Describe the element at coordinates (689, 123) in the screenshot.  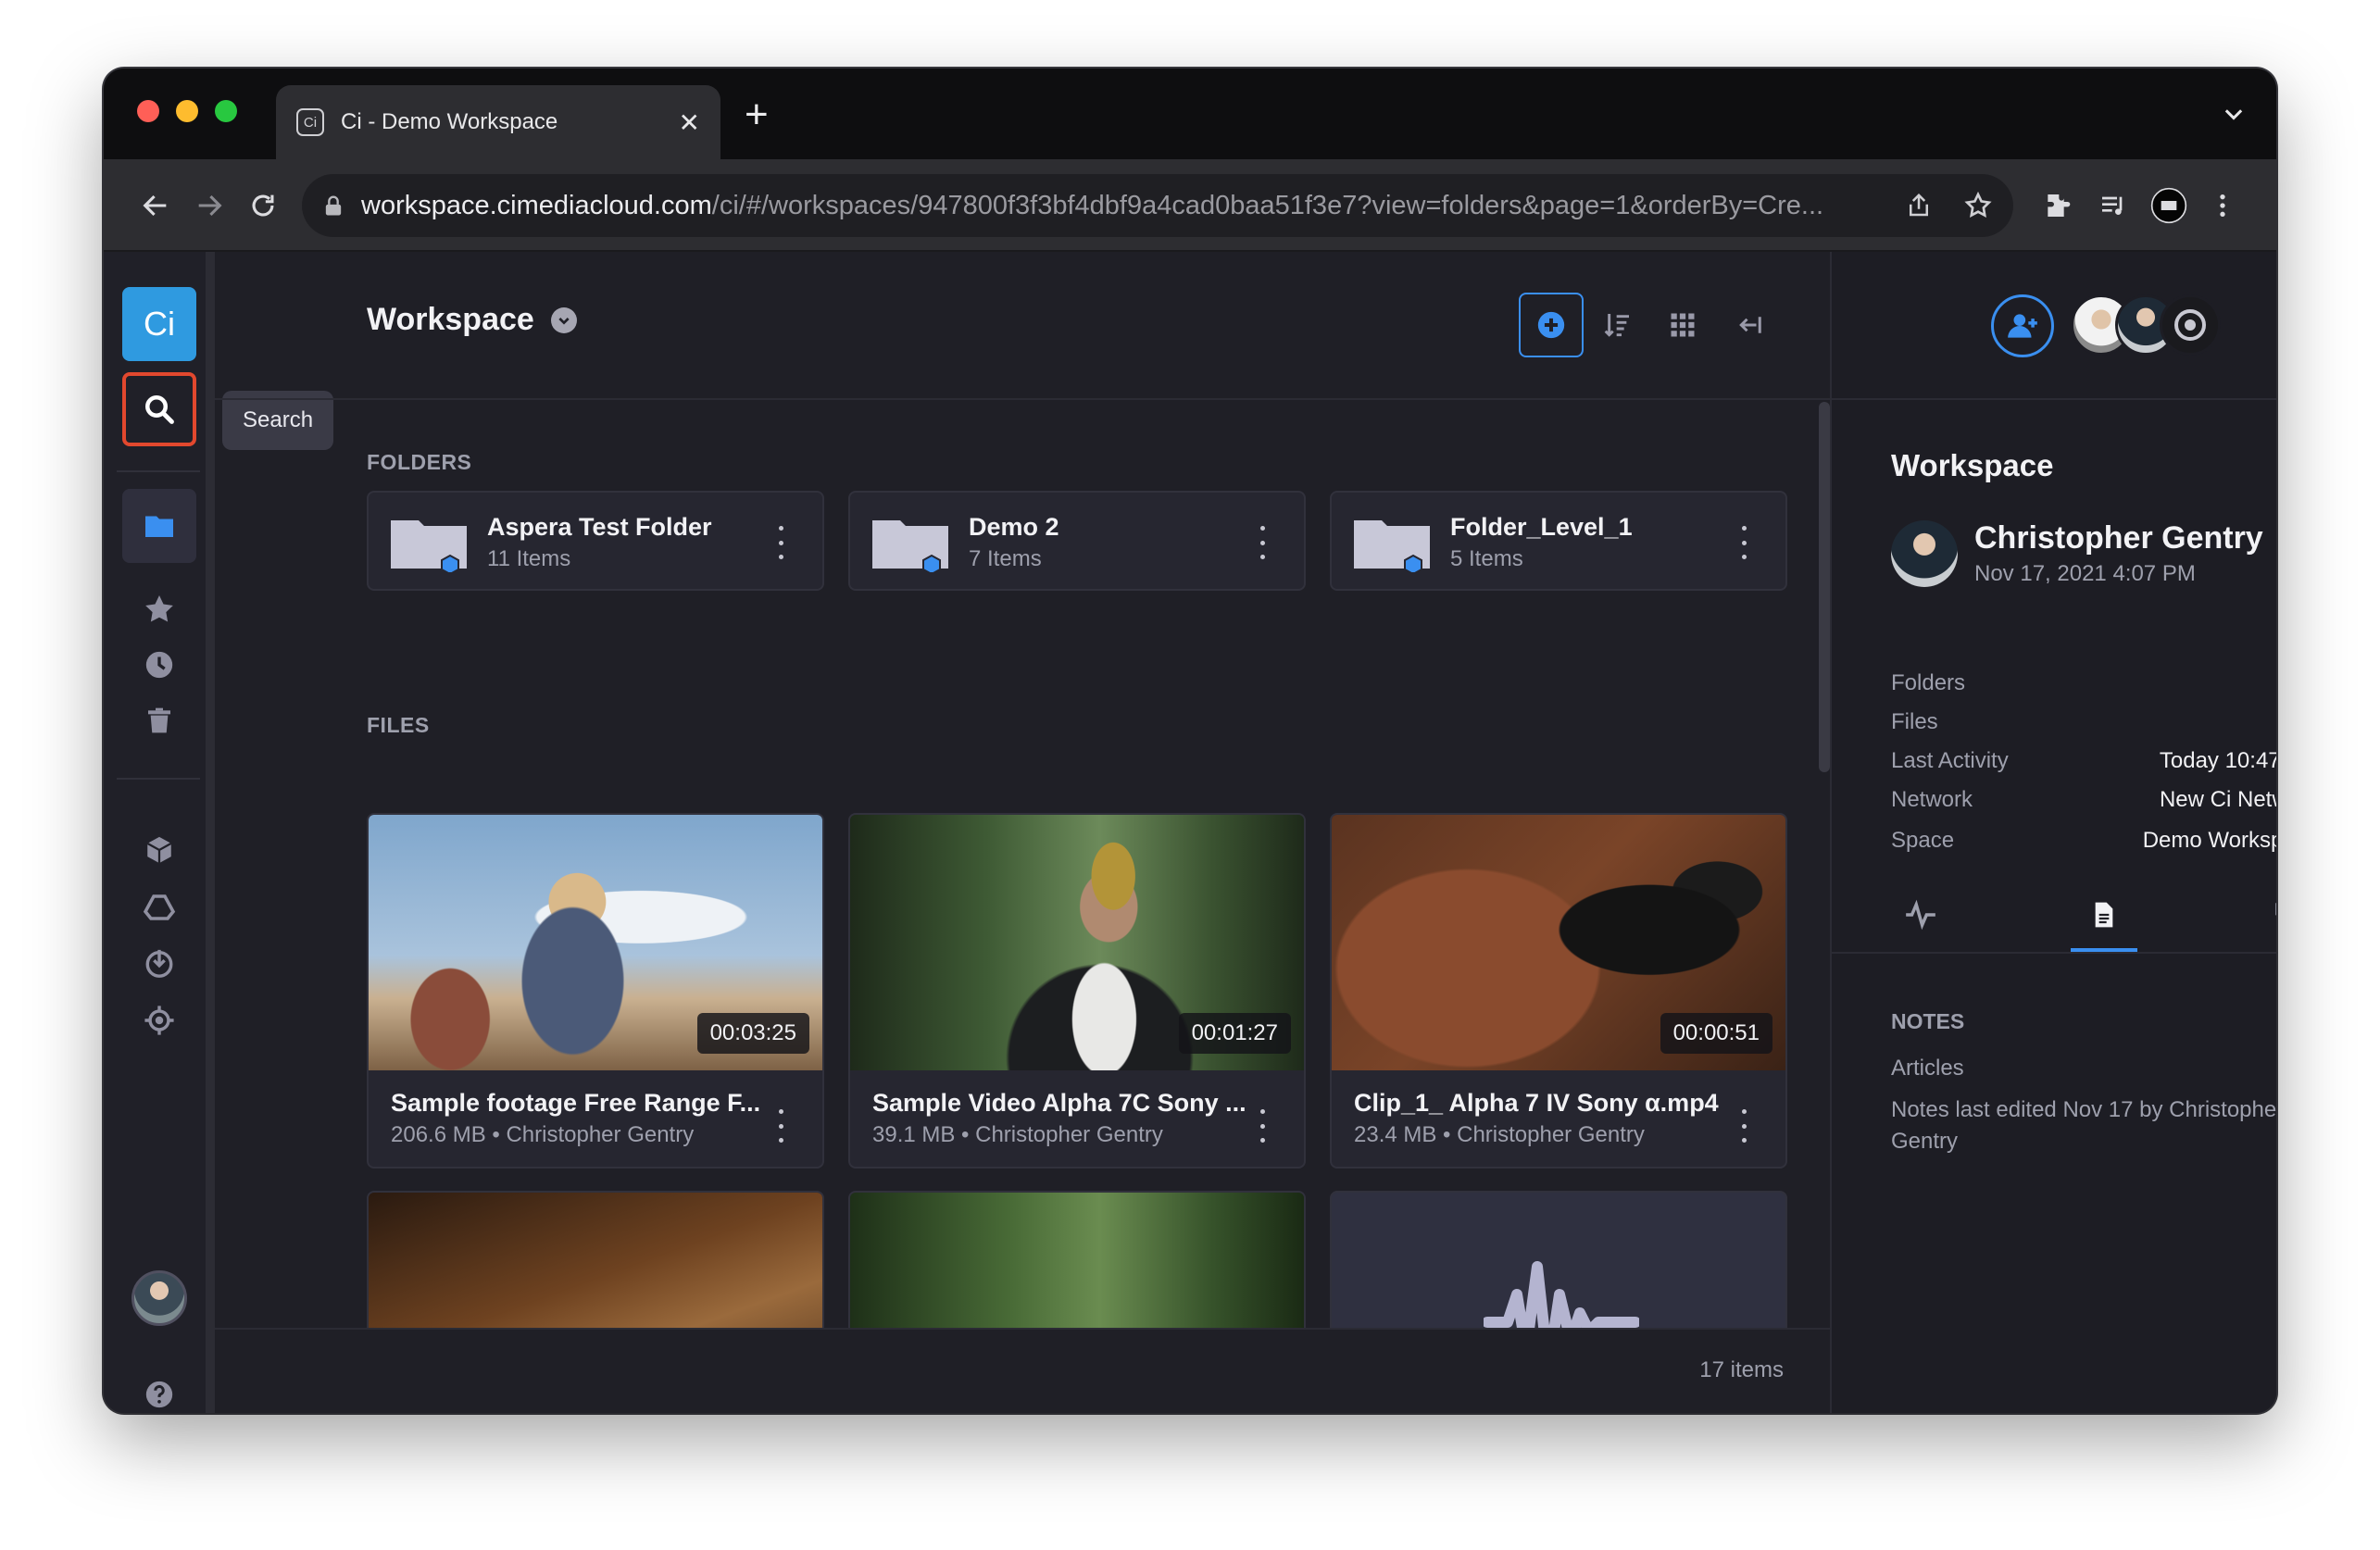
I see `close-tab-icon: ✕` at that location.